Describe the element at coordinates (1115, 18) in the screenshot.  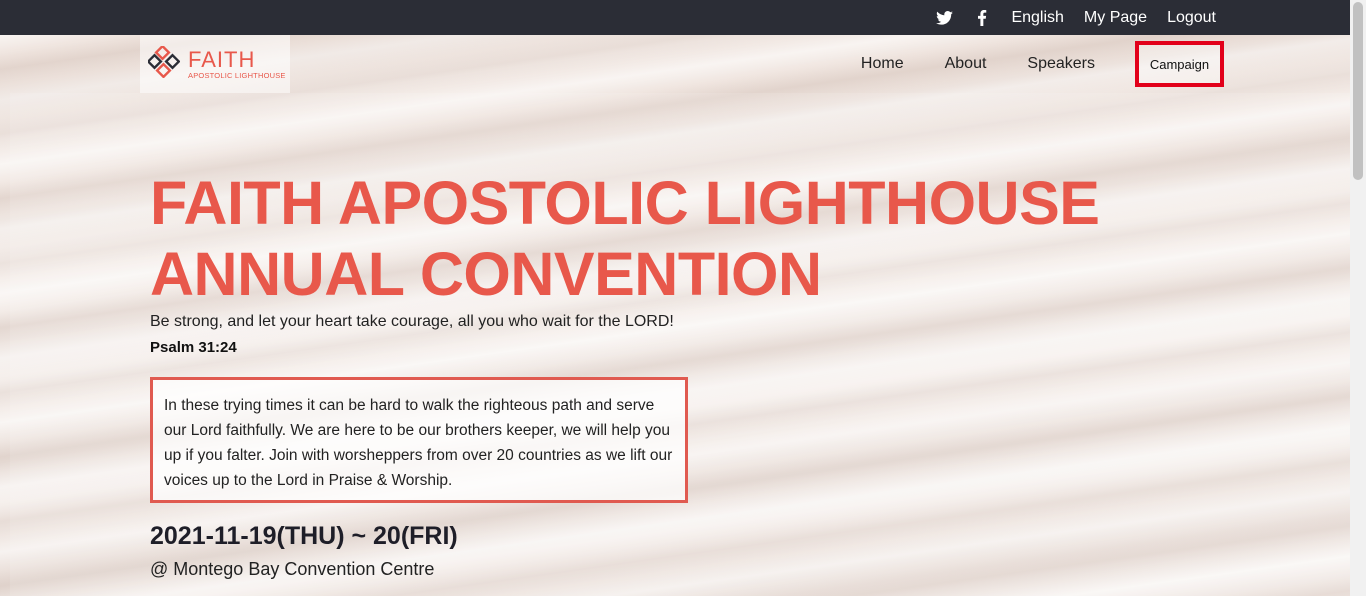
I see `my-page-link: My Page` at that location.